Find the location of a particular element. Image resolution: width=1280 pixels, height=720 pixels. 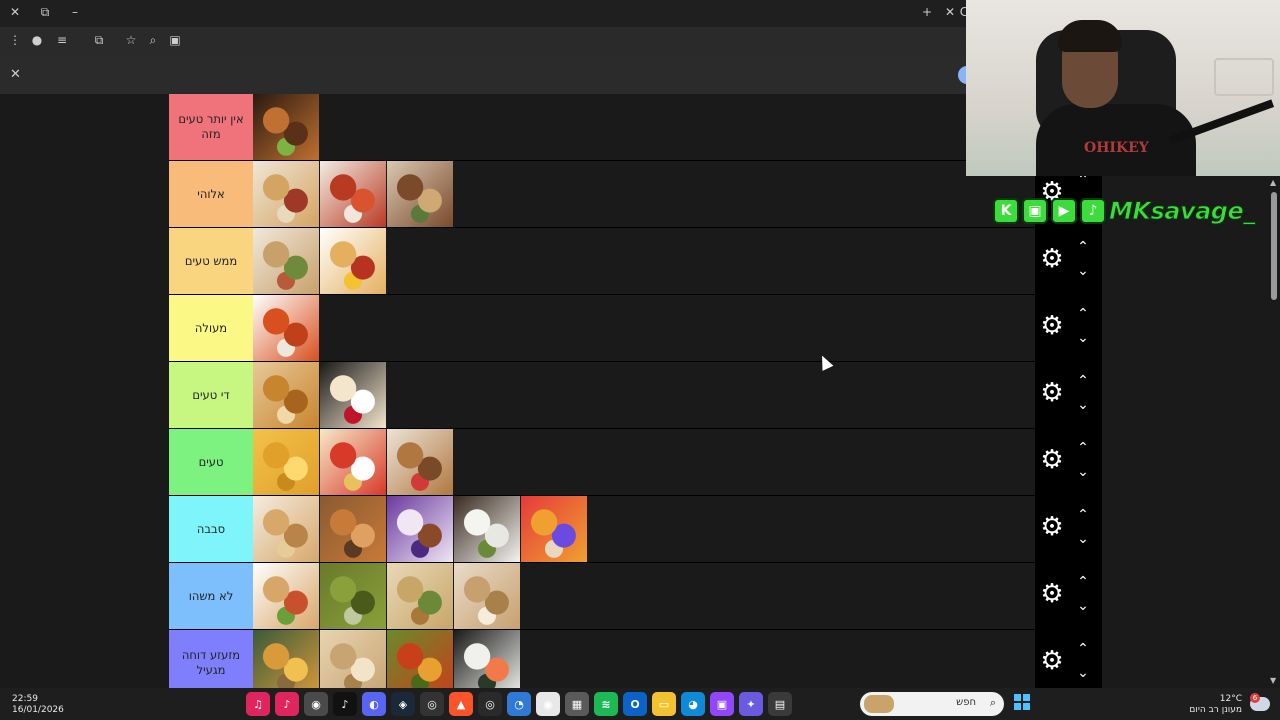

page-scrollbar: ▲ ▼ is located at coordinates (1274, 432).